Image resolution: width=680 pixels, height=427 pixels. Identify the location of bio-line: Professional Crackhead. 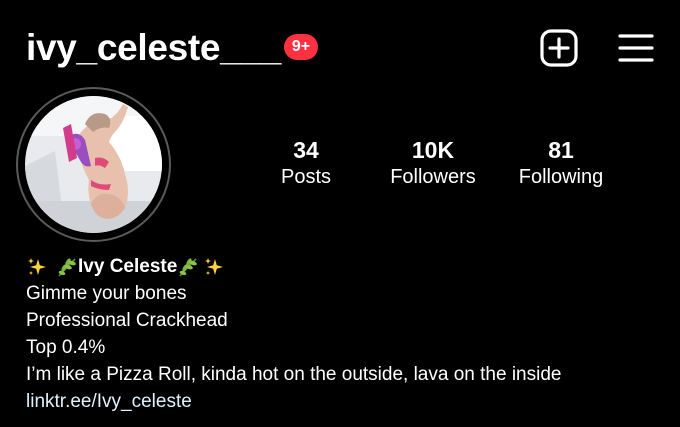
(127, 320).